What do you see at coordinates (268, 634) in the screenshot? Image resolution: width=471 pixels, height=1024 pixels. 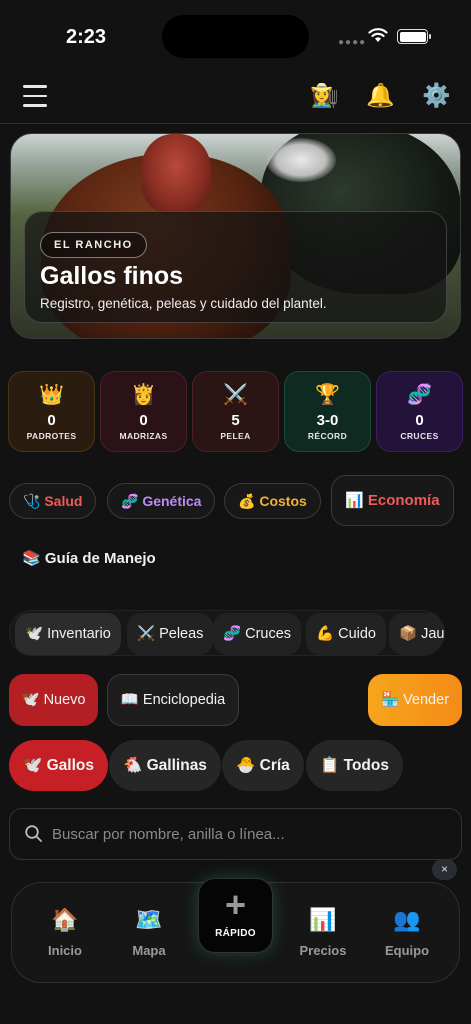 I see `tab-label: Cruces` at bounding box center [268, 634].